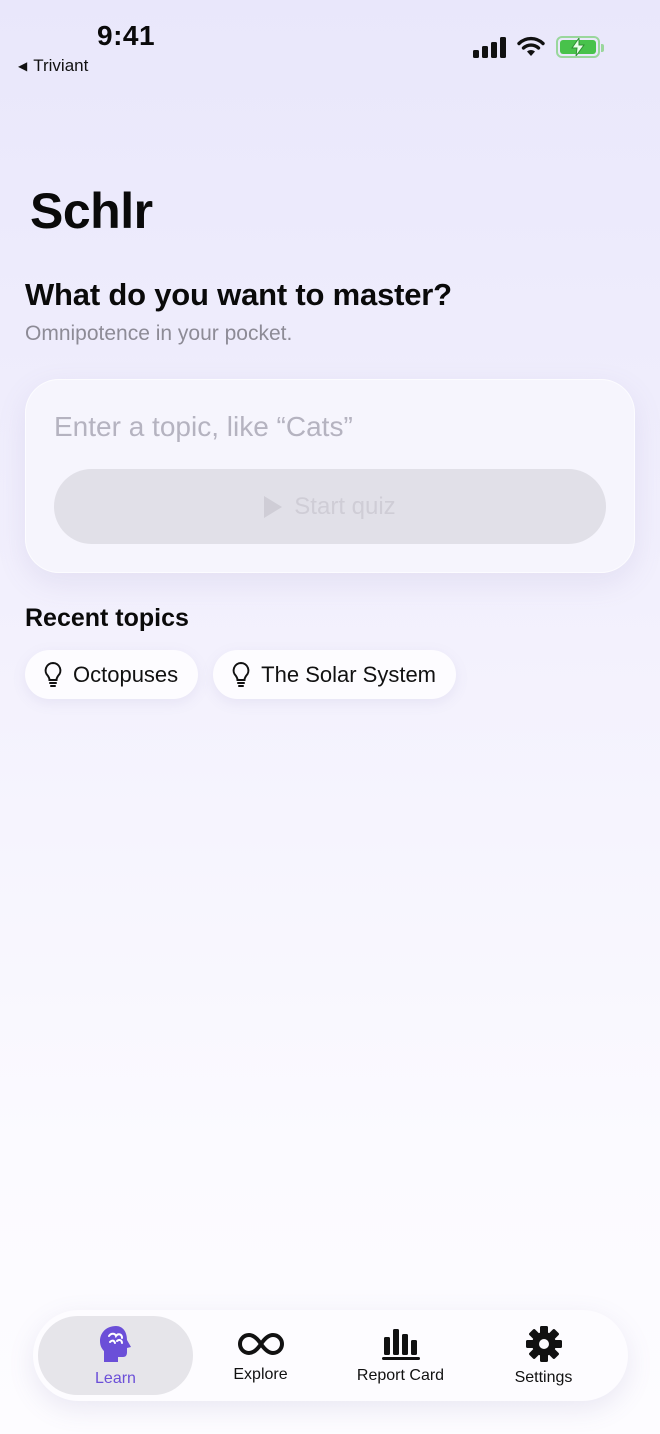 This screenshot has width=660, height=1434. Describe the element at coordinates (91, 211) in the screenshot. I see `app-title: Schlr` at that location.